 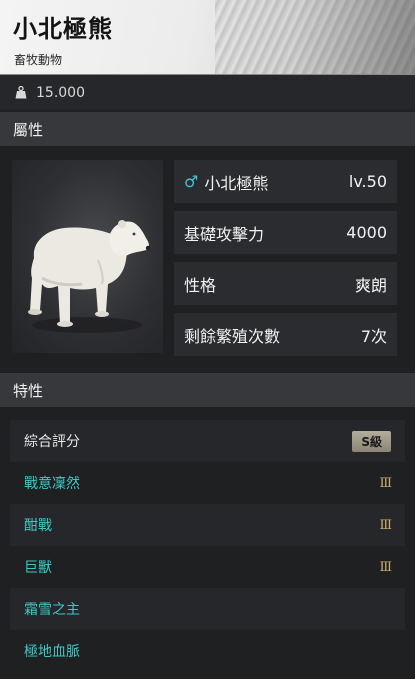 I want to click on trait-name: 極地血脈, so click(x=52, y=652).